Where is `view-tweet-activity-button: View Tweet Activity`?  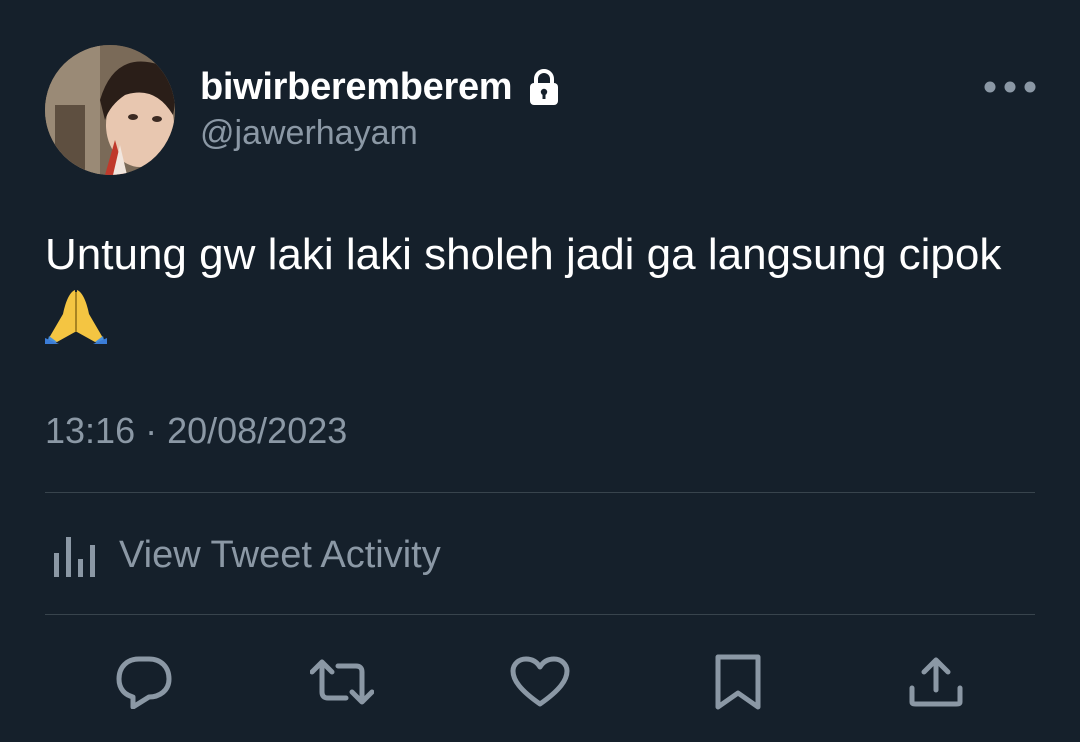
view-tweet-activity-button: View Tweet Activity is located at coordinates (243, 555).